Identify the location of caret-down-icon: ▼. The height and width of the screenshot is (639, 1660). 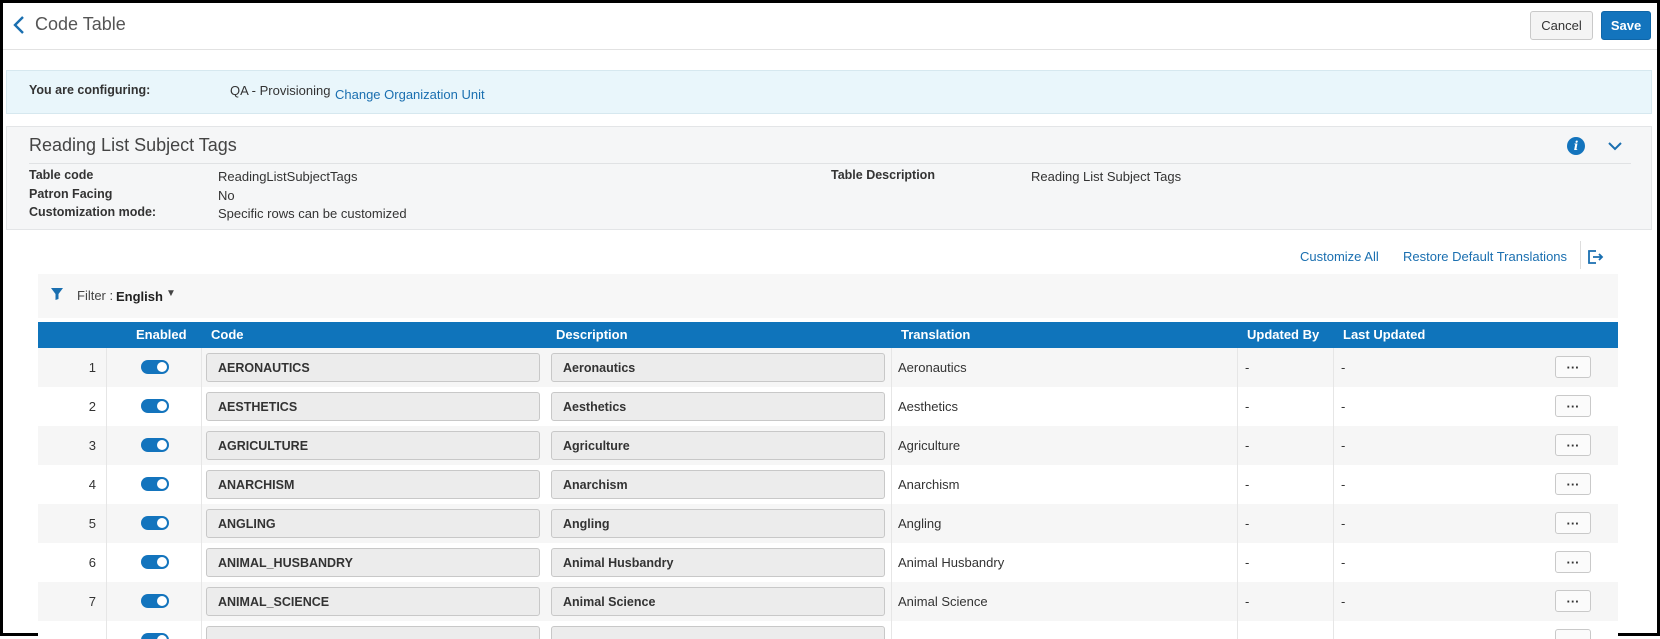
(171, 293).